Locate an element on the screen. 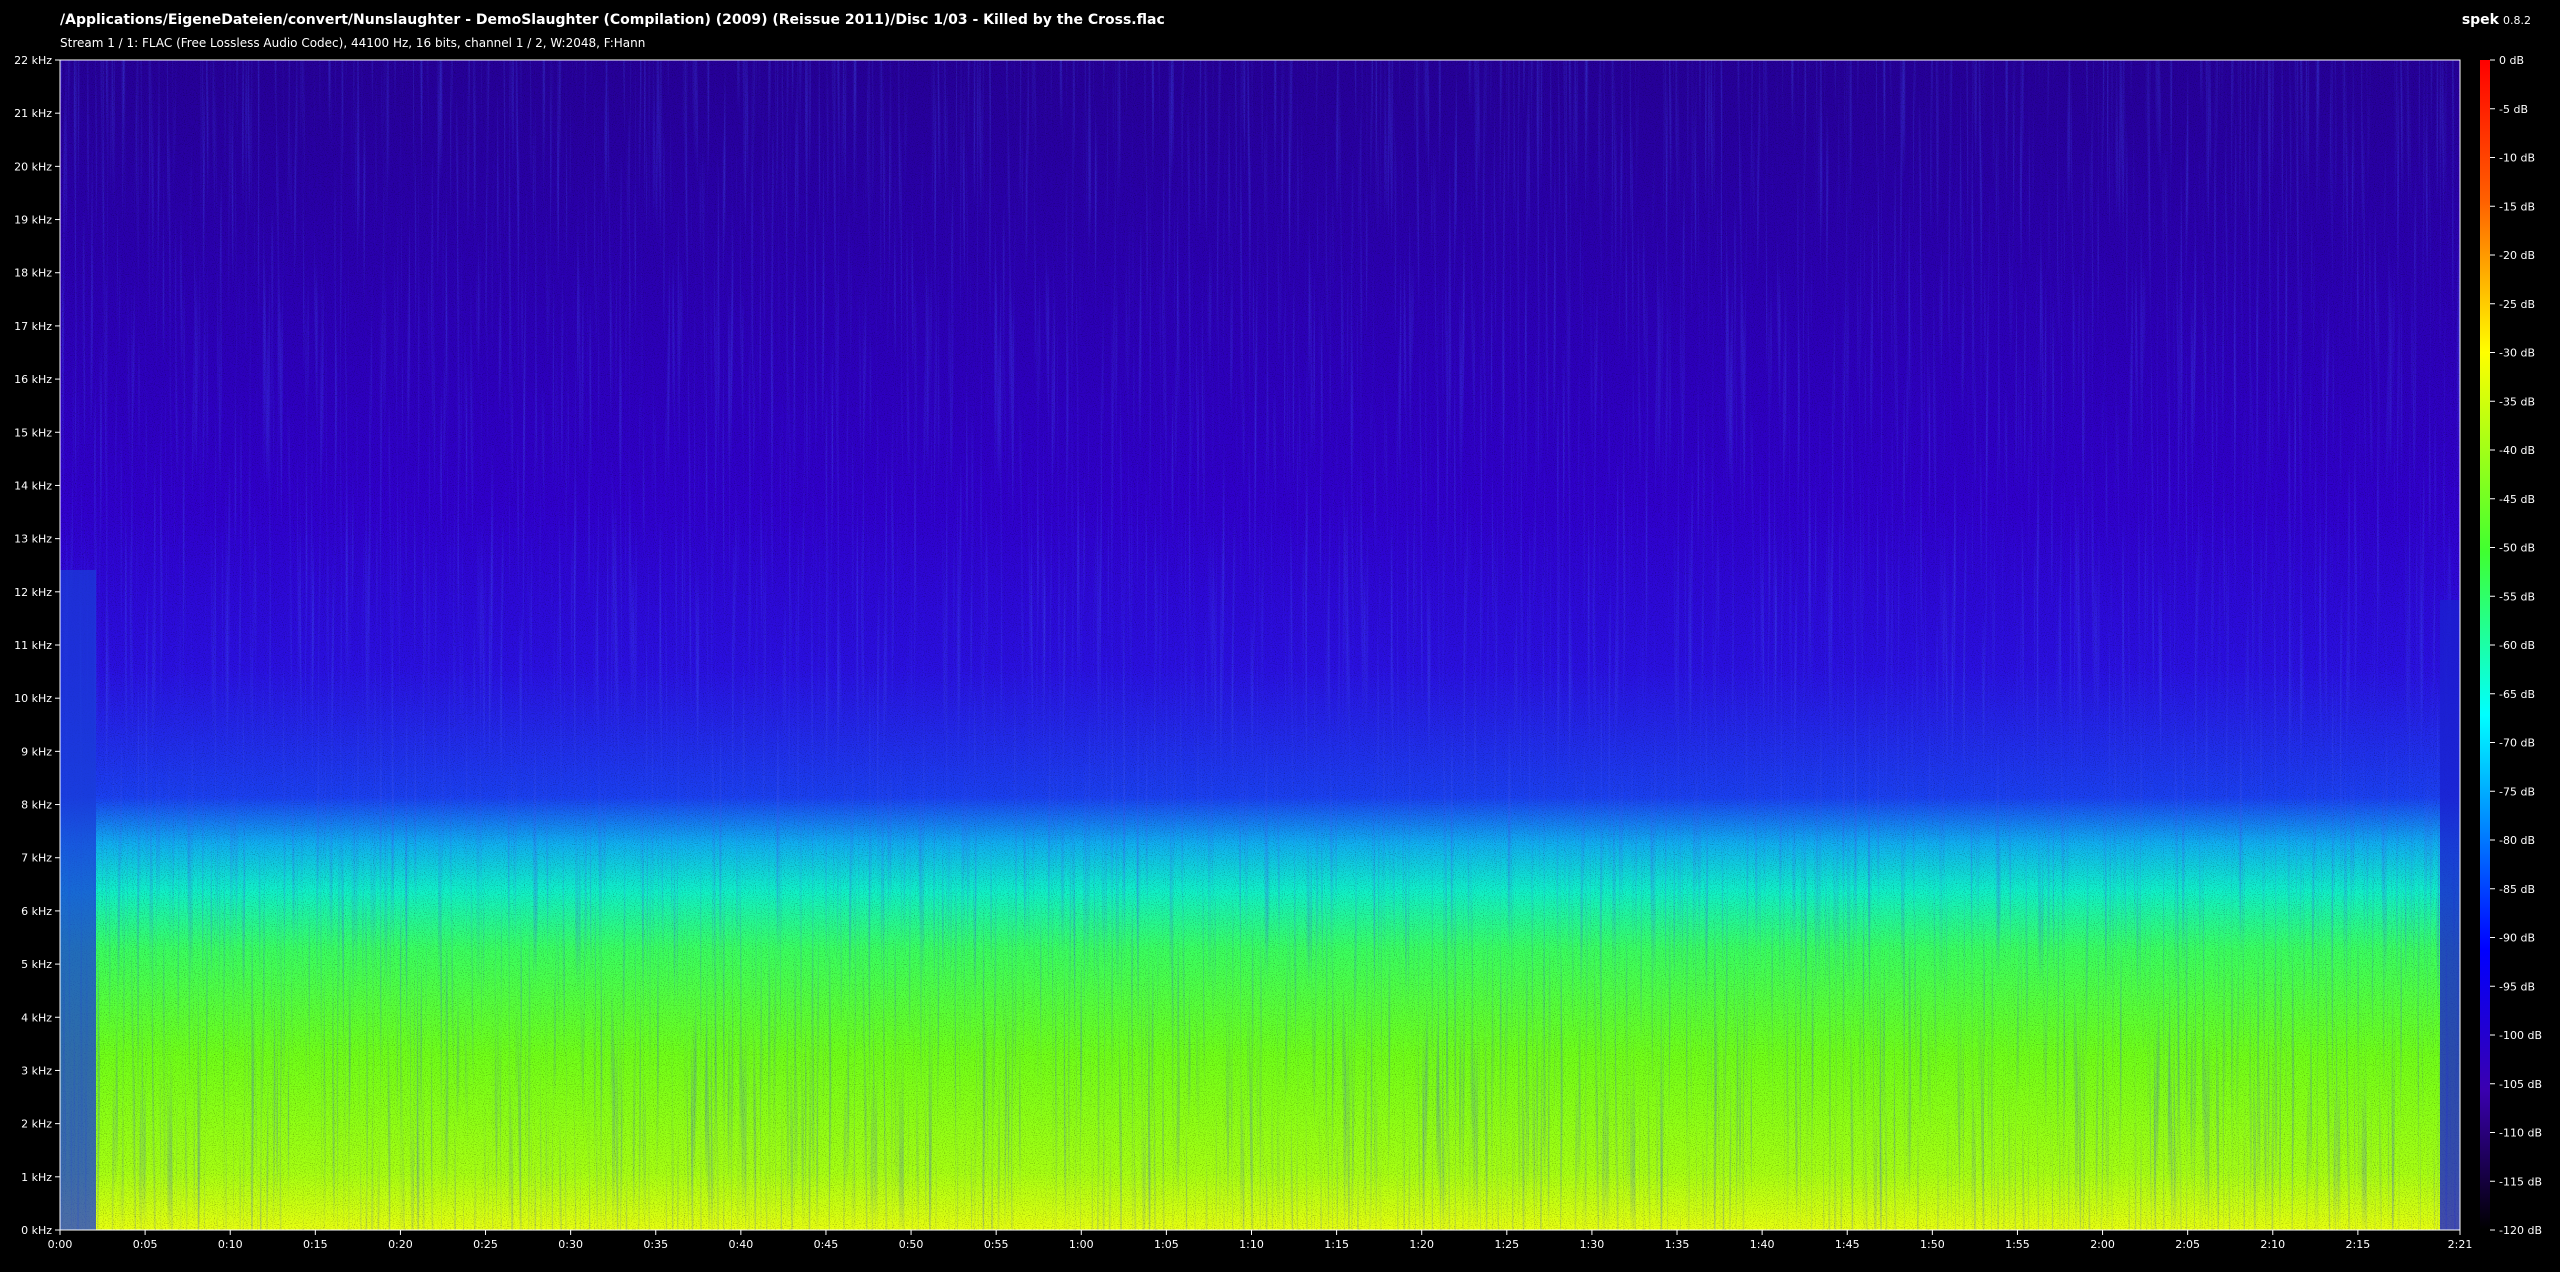 Image resolution: width=2560 pixels, height=1272 pixels. time-tick-label: 0:50 is located at coordinates (911, 1244).